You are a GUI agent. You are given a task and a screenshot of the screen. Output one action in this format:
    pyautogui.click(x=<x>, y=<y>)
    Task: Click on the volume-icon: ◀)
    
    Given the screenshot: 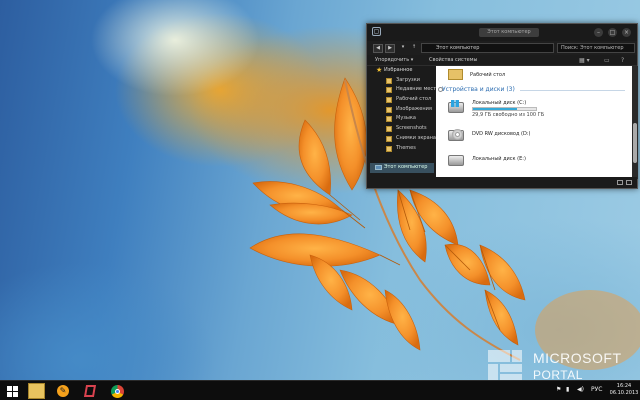 What is the action you would take?
    pyautogui.click(x=580, y=389)
    